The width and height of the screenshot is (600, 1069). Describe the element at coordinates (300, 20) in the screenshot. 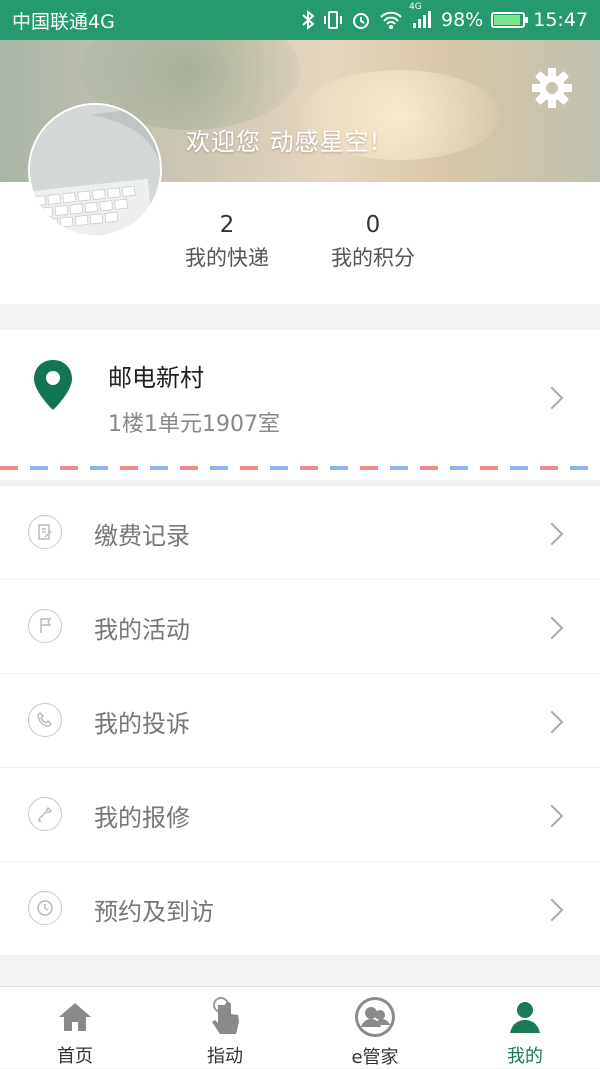

I see `status-bar: 中国联通4G 4G 98% 15:47` at that location.